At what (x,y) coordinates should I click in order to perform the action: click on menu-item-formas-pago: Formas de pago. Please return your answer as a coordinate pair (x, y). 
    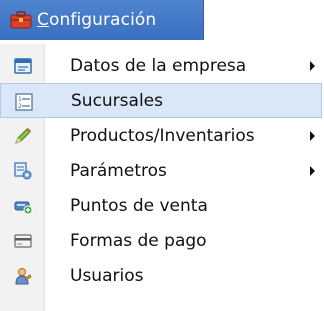
    Looking at the image, I should click on (161, 240).